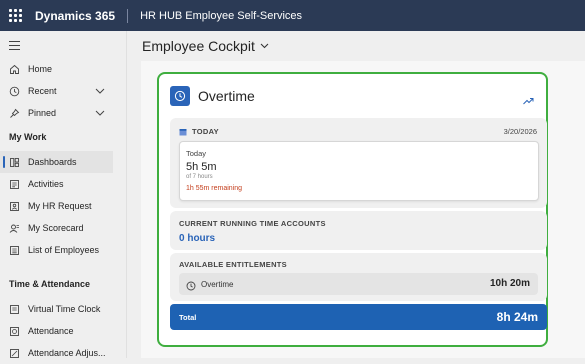 The height and width of the screenshot is (364, 585). I want to click on sidebar-item-my-hr-request: My HR Request, so click(56, 206).